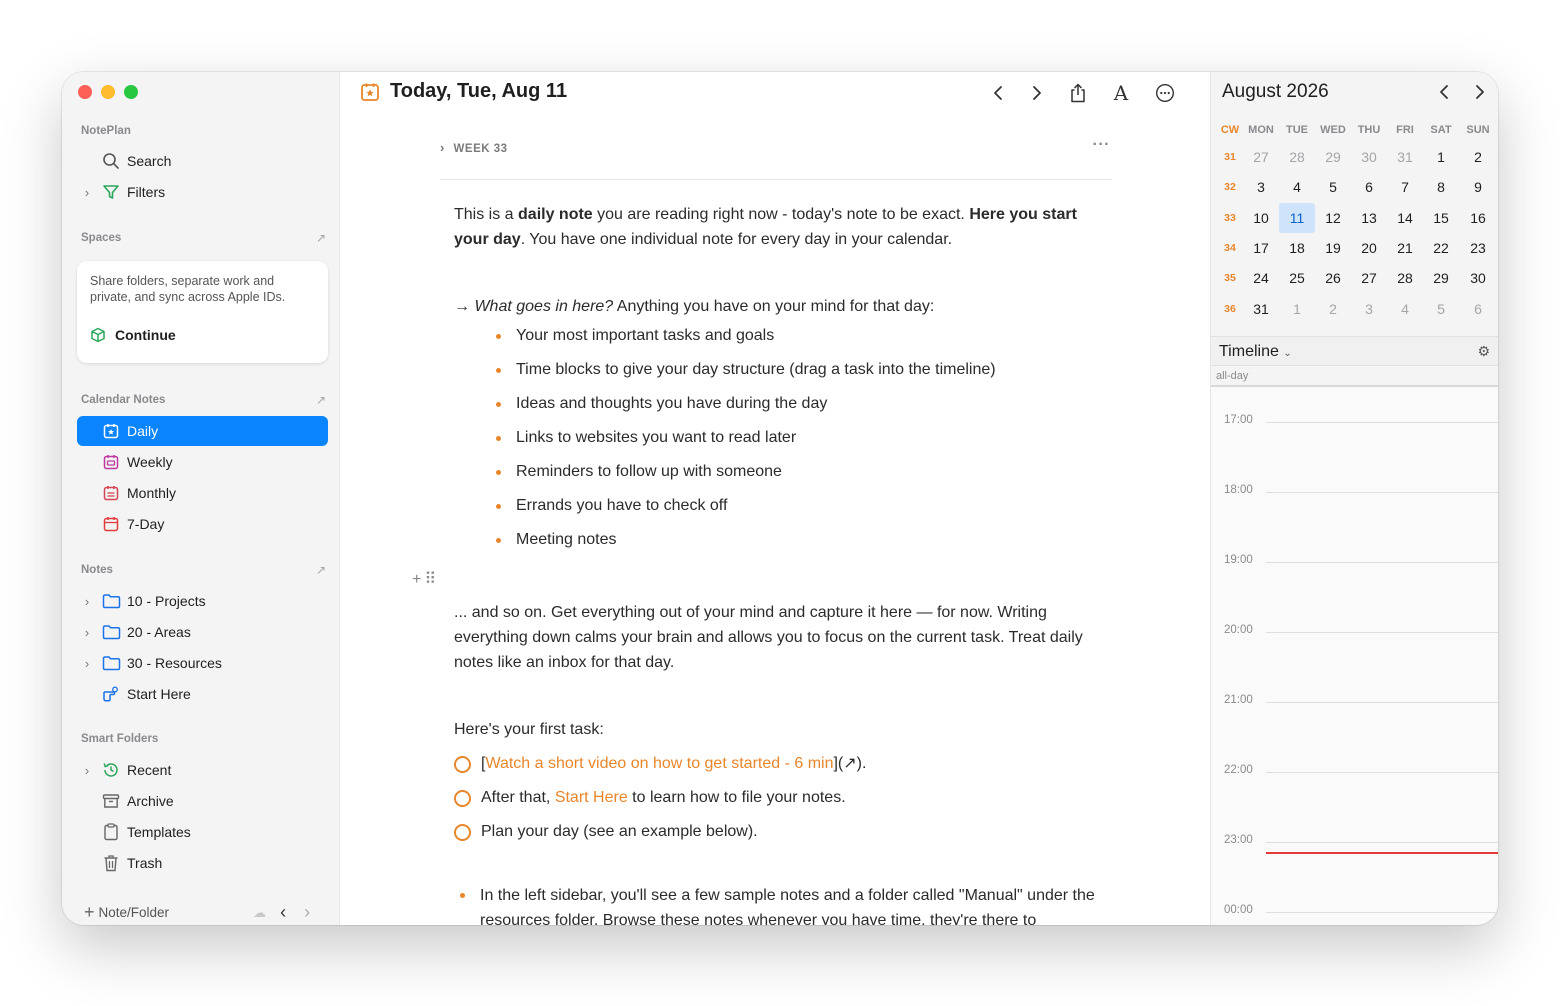 The width and height of the screenshot is (1560, 1006). What do you see at coordinates (283, 912) in the screenshot?
I see `back-arrow-icon: ‹` at bounding box center [283, 912].